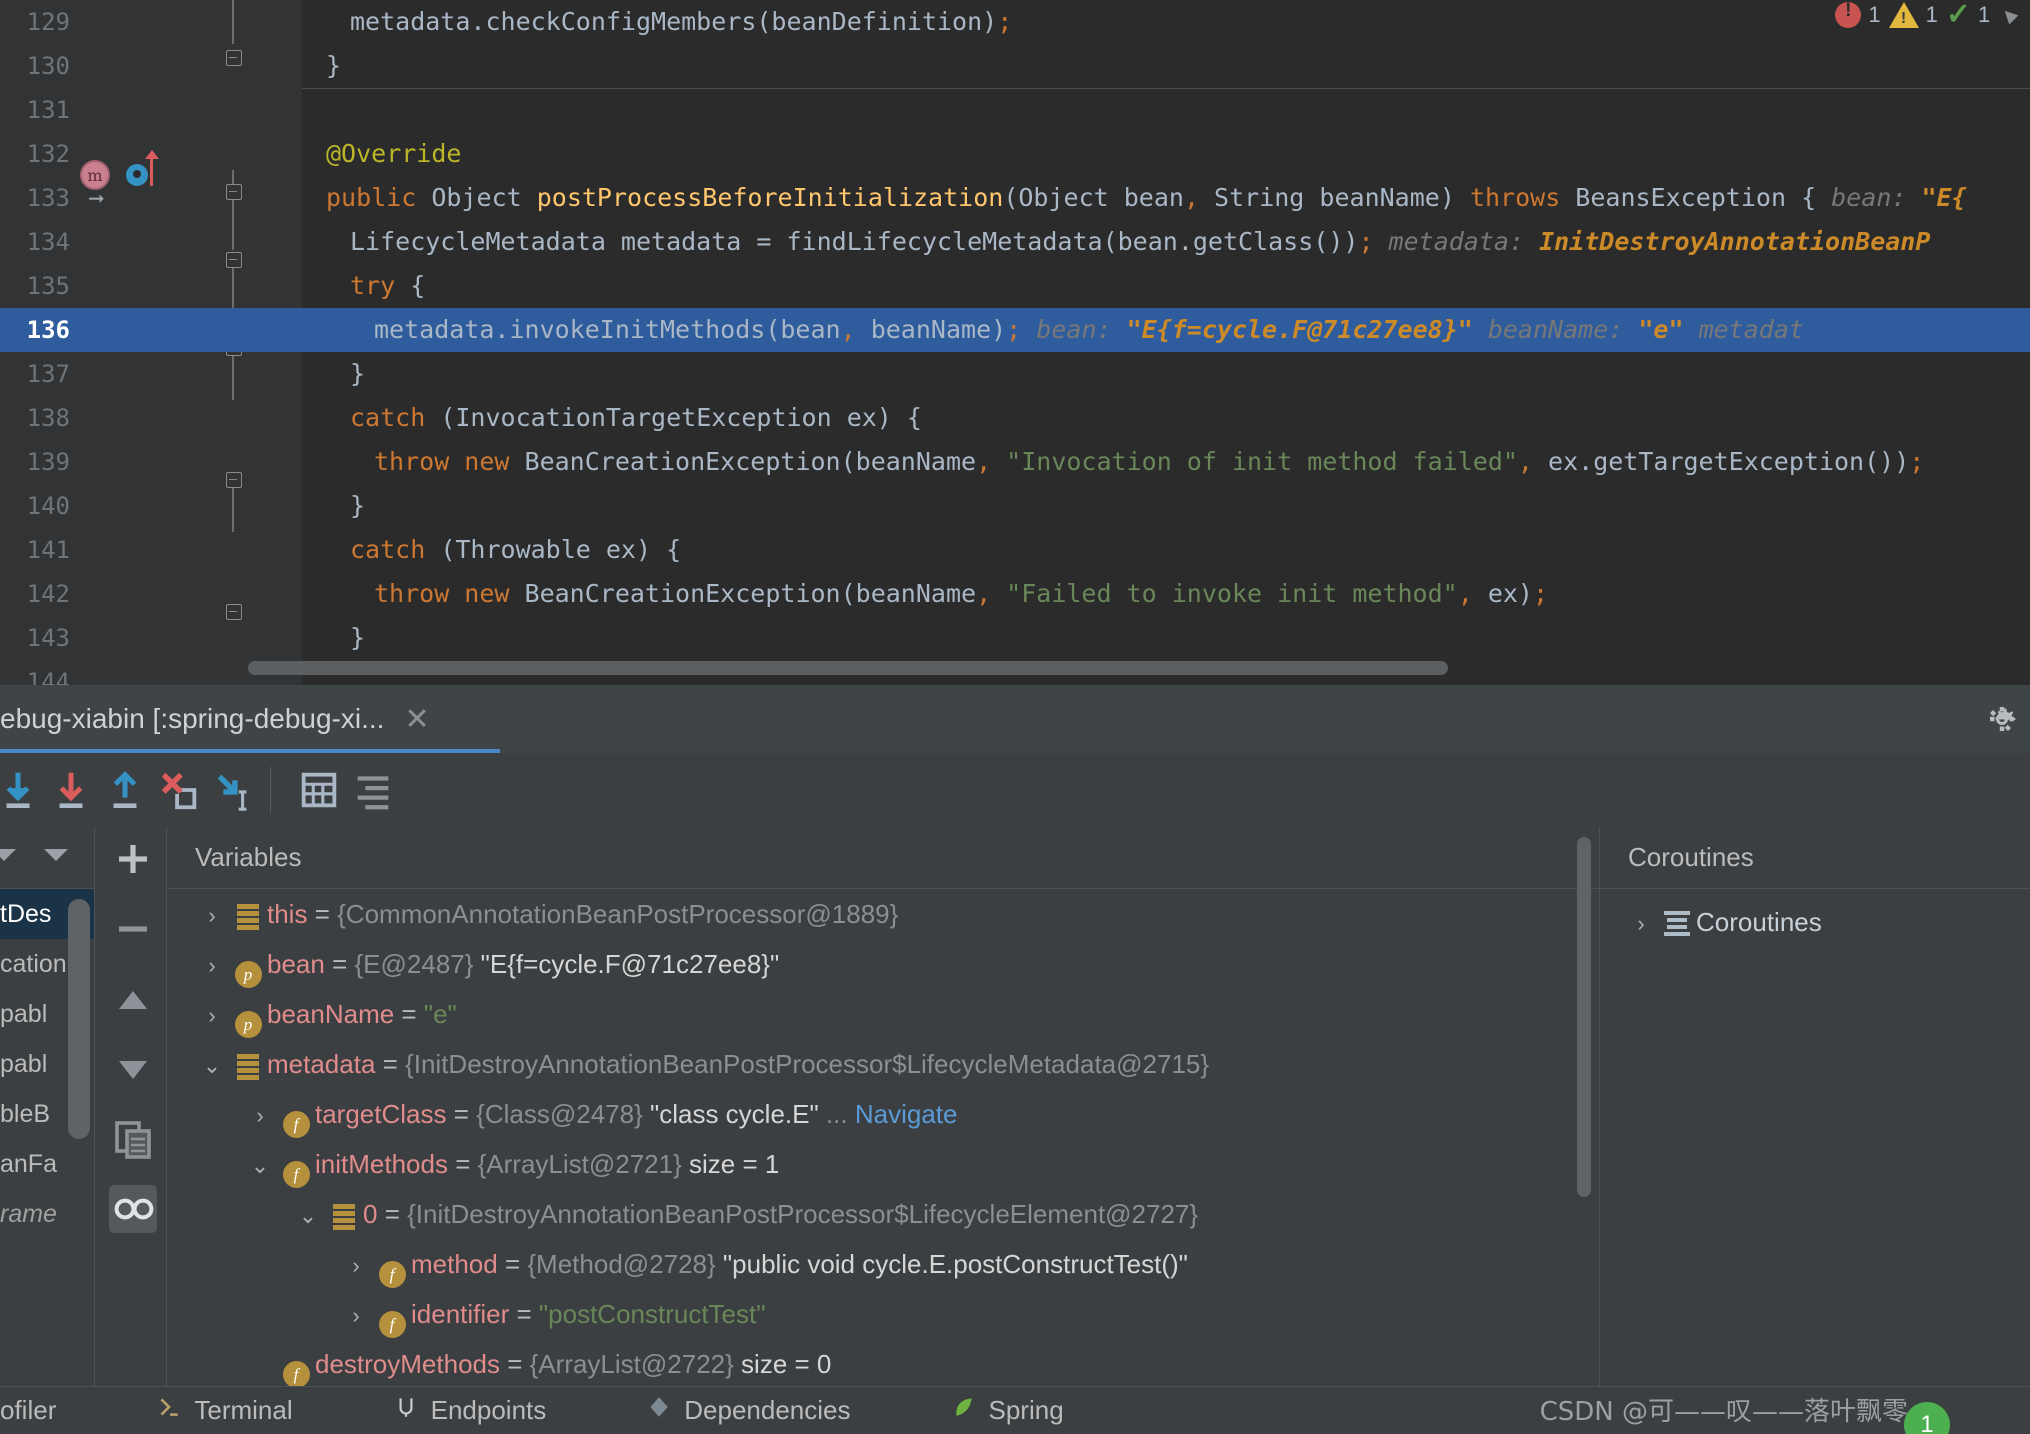 The height and width of the screenshot is (1434, 2030). I want to click on variable-navigate-link: Navigate, so click(903, 1114).